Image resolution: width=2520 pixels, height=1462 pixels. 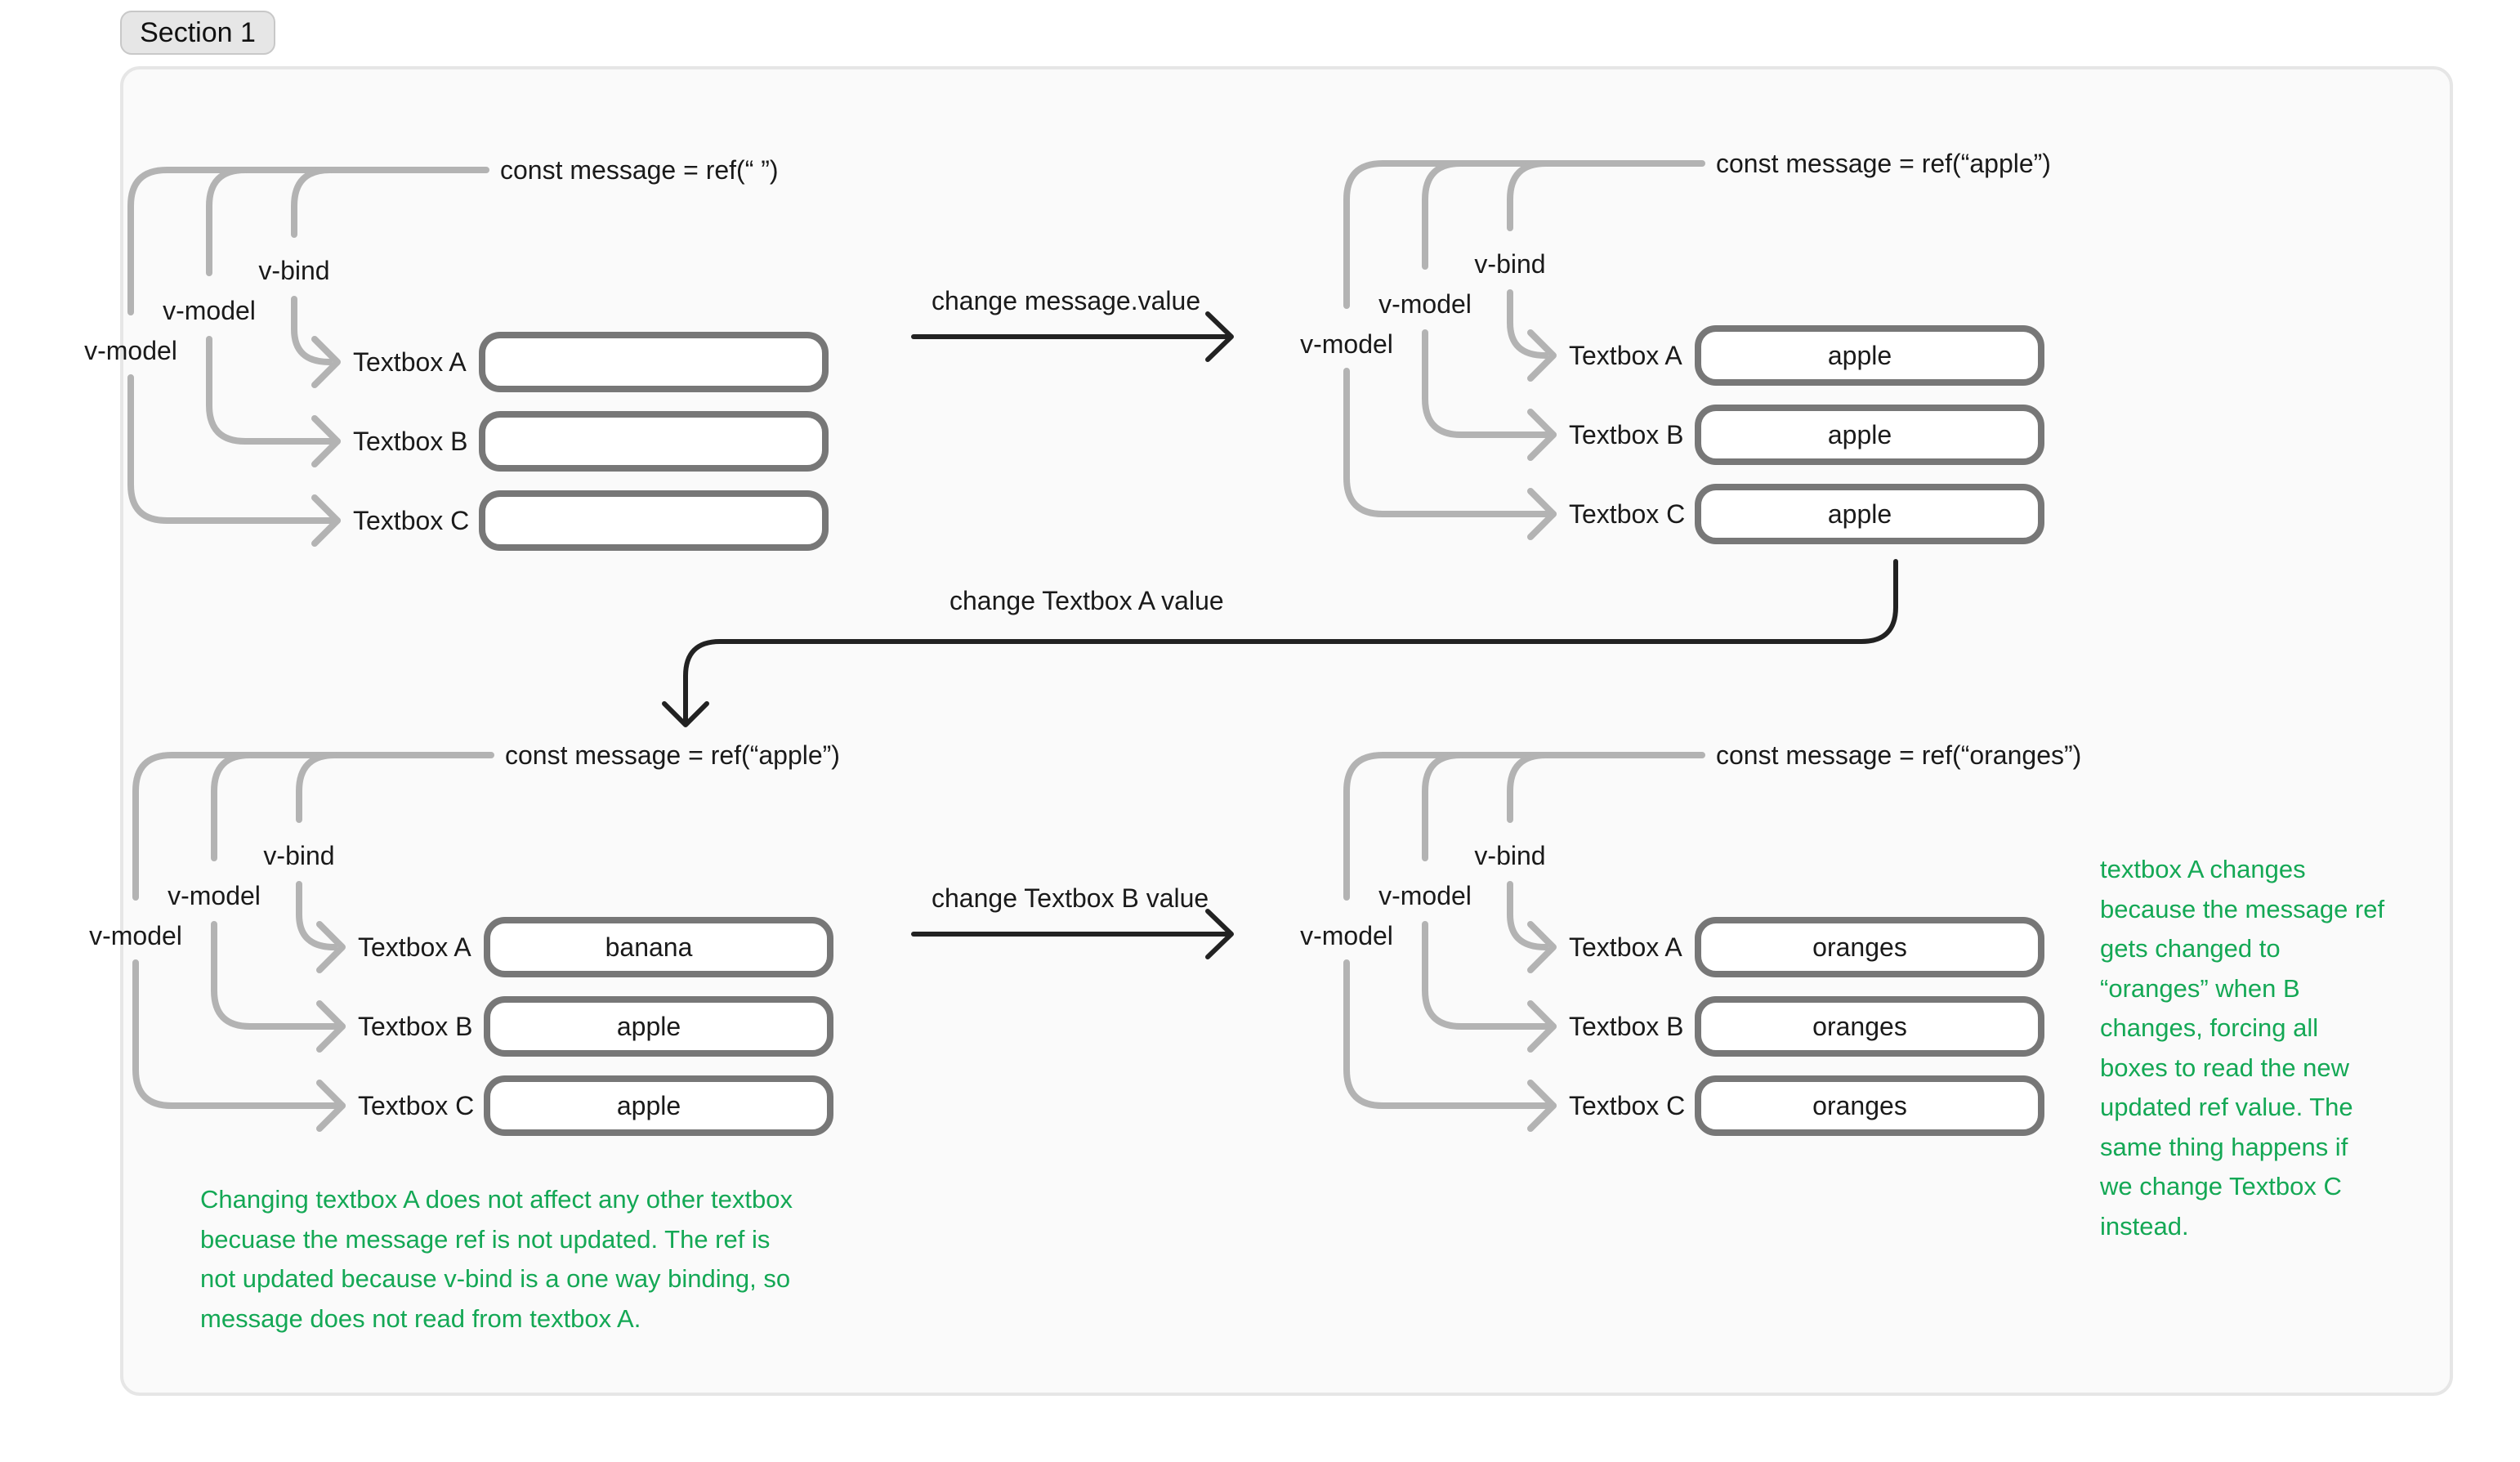 I want to click on textbox-a: banana, so click(x=658, y=947).